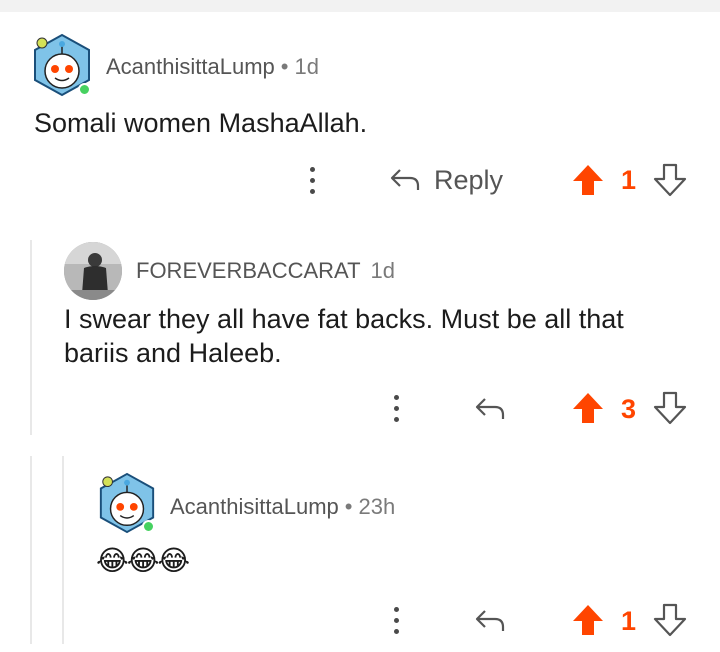  I want to click on comment-username: FOREVERBACCARAT, so click(248, 271).